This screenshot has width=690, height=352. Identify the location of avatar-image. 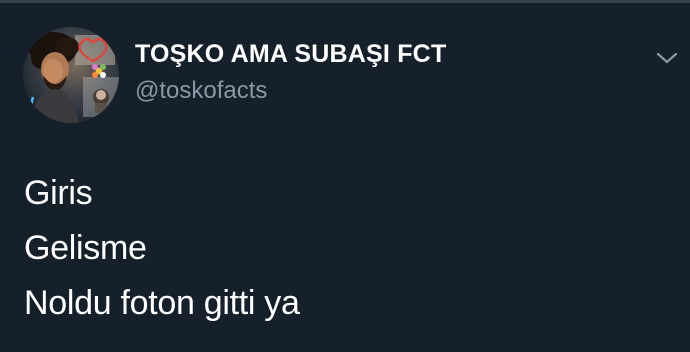
(71, 75).